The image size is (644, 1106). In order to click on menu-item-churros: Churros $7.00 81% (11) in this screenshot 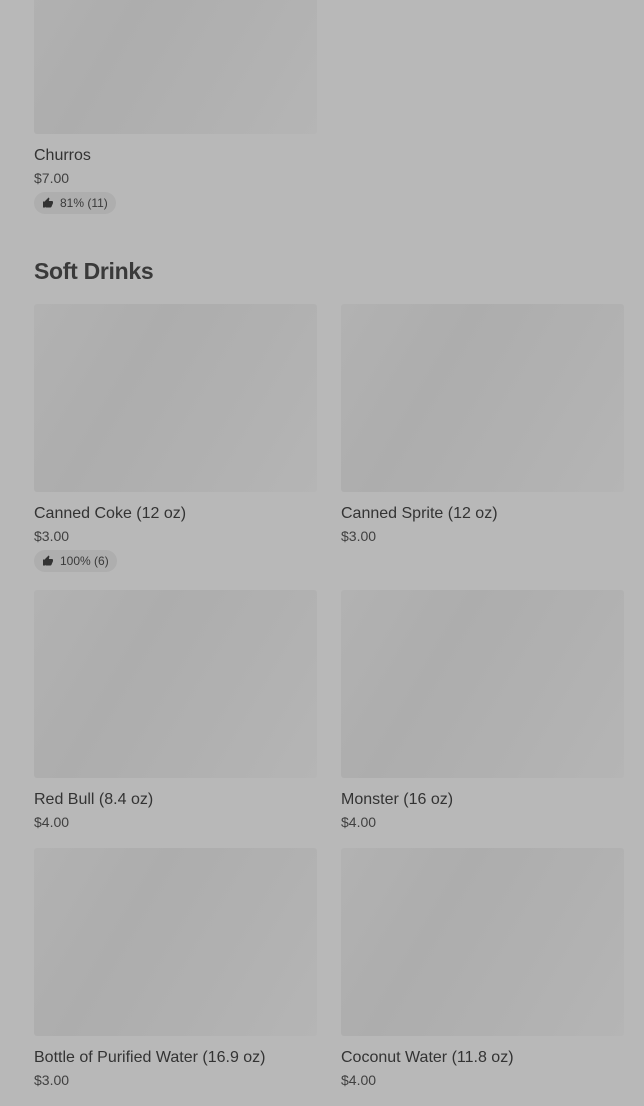, I will do `click(175, 107)`.